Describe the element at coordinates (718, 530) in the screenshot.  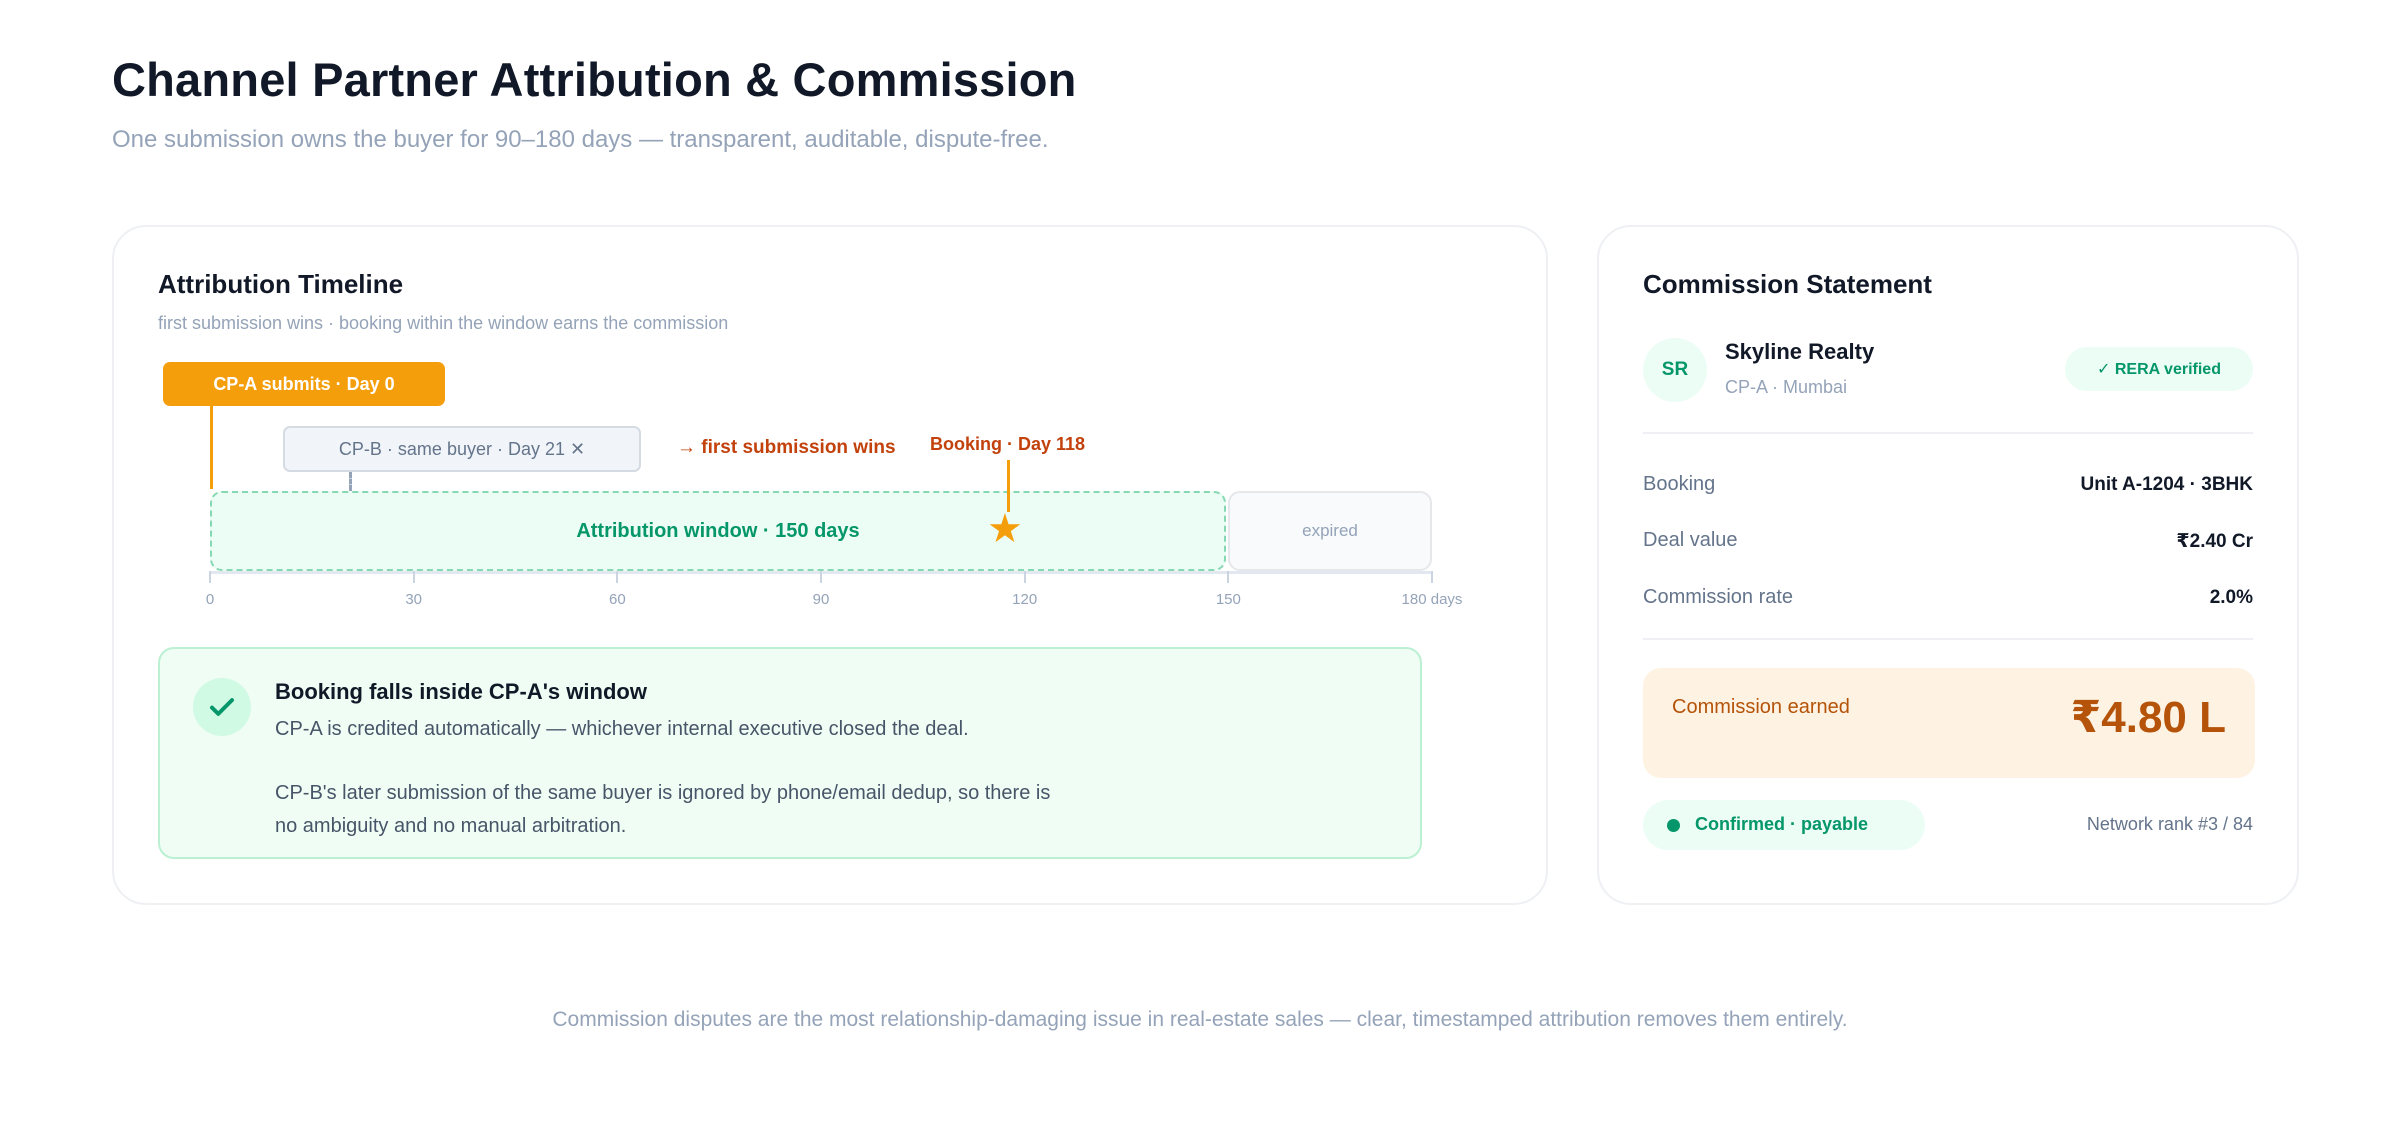
I see `attribution-window-label: Attribution window · 150 days` at that location.